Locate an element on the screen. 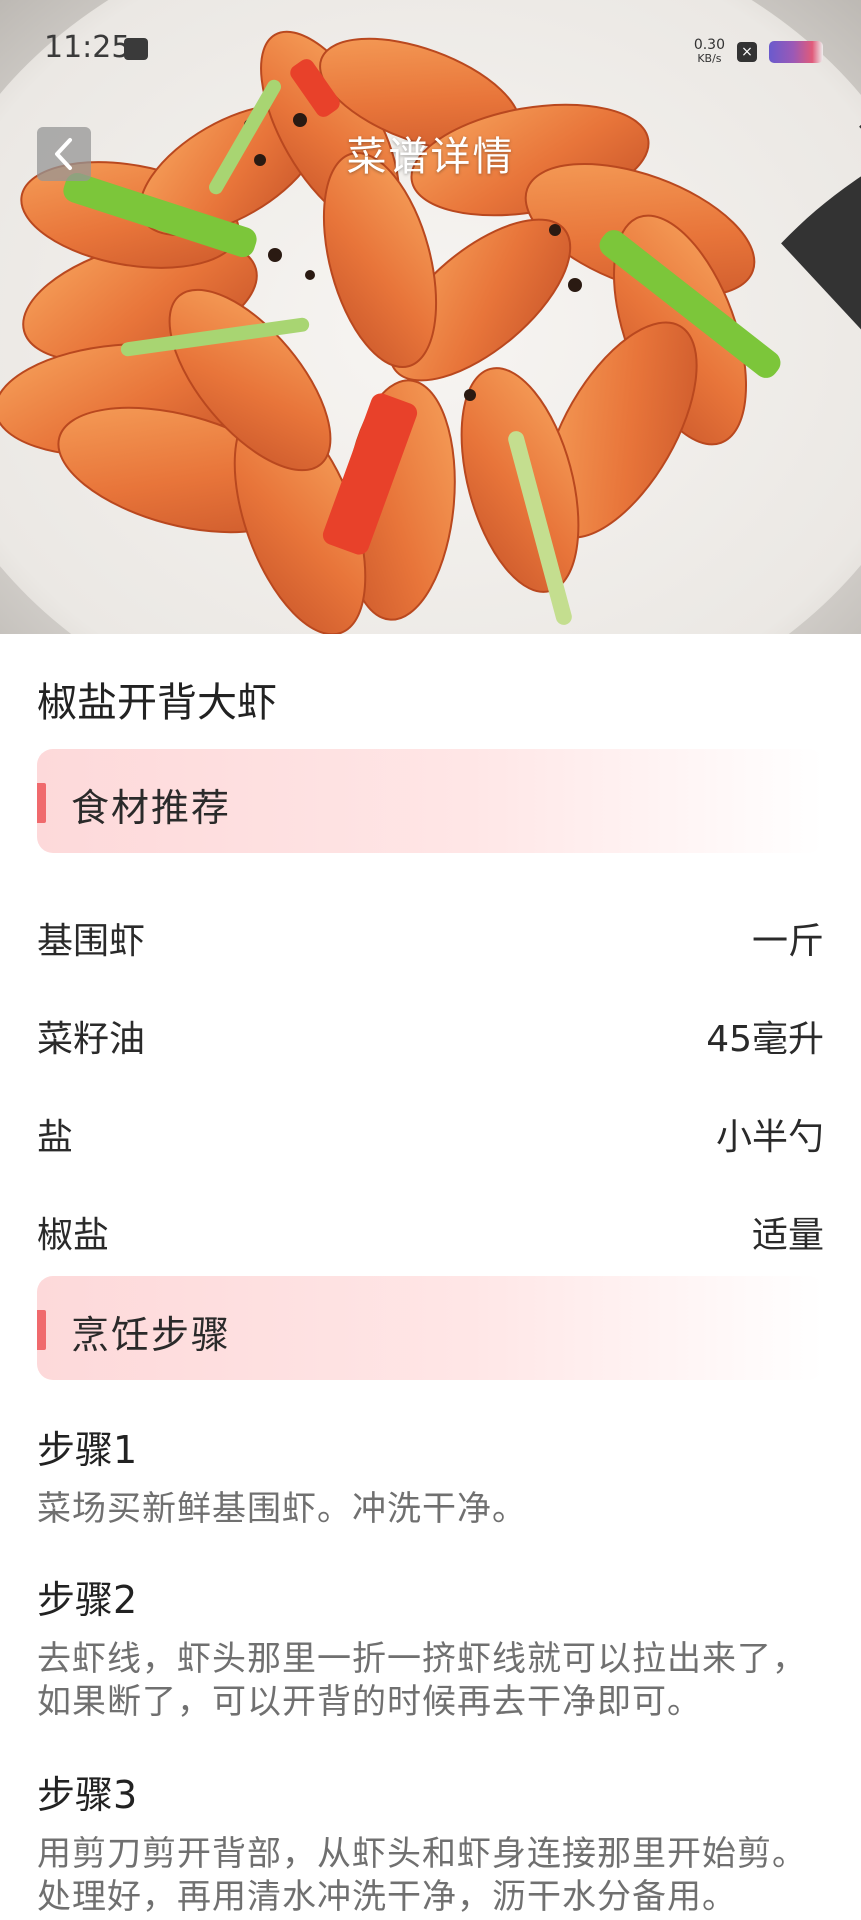  steps-section-title: 烹饪步骤 is located at coordinates (151, 1335).